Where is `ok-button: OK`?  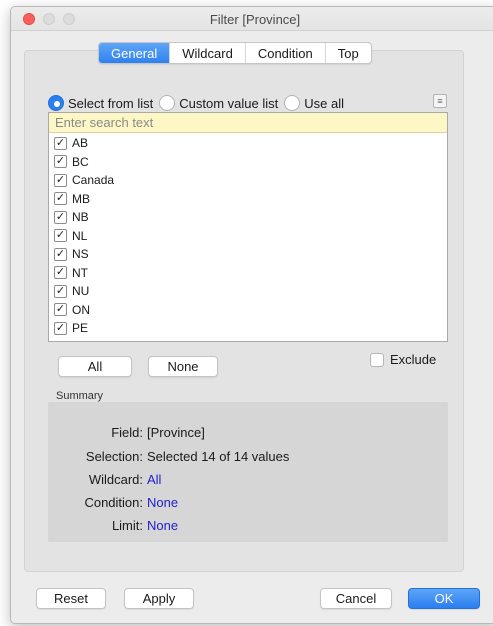
ok-button: OK is located at coordinates (444, 598).